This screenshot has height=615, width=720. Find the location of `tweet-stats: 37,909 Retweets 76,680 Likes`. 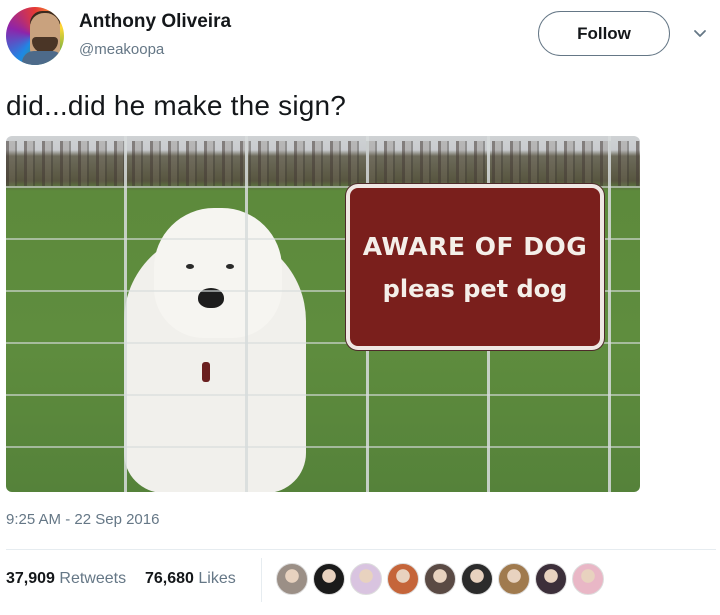

tweet-stats: 37,909 Retweets 76,680 Likes is located at coordinates (121, 579).